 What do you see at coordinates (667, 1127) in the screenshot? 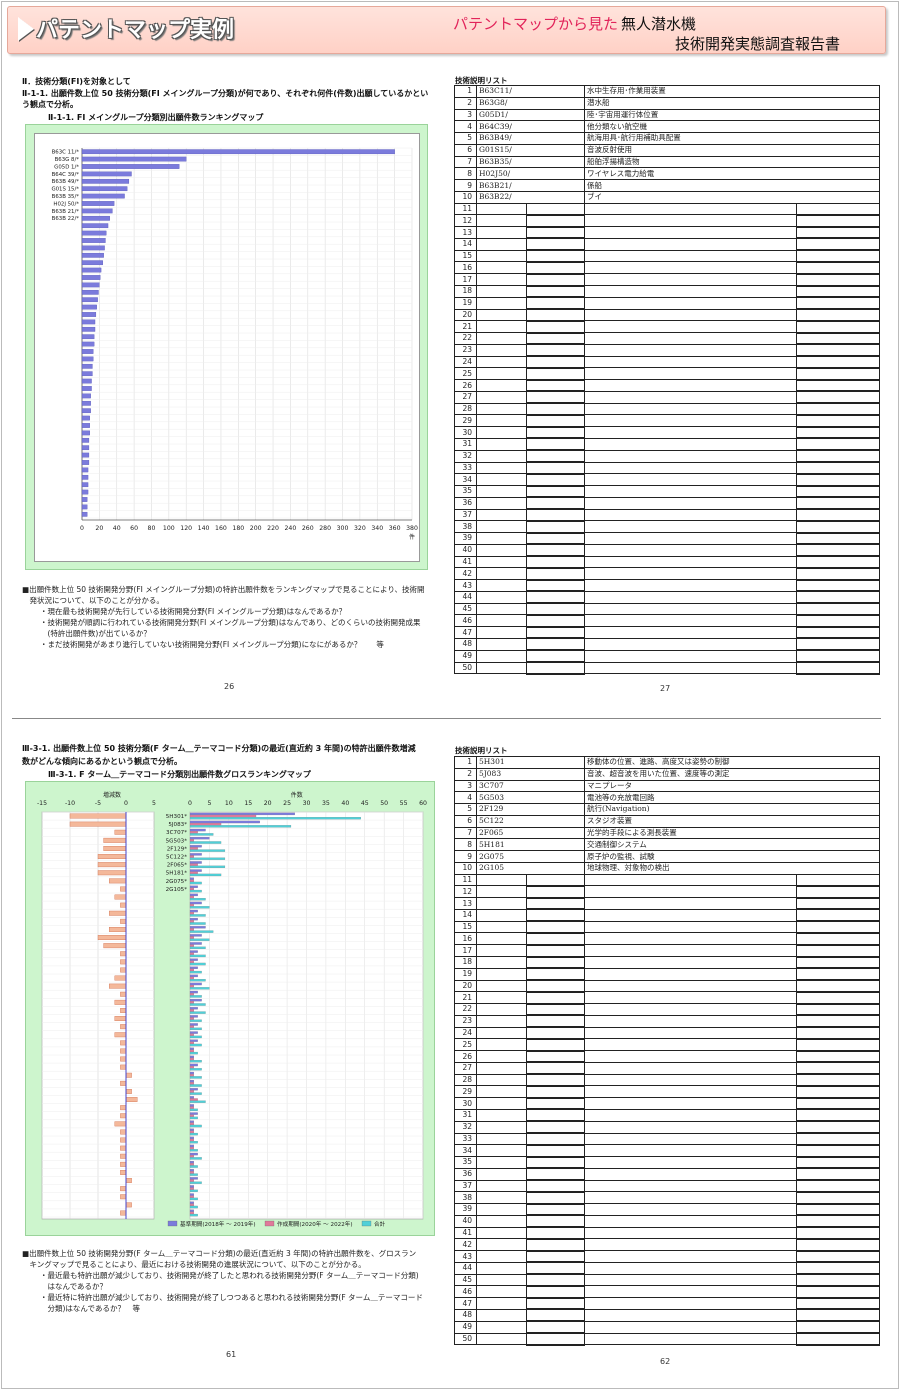
I see `table-row: 32` at bounding box center [667, 1127].